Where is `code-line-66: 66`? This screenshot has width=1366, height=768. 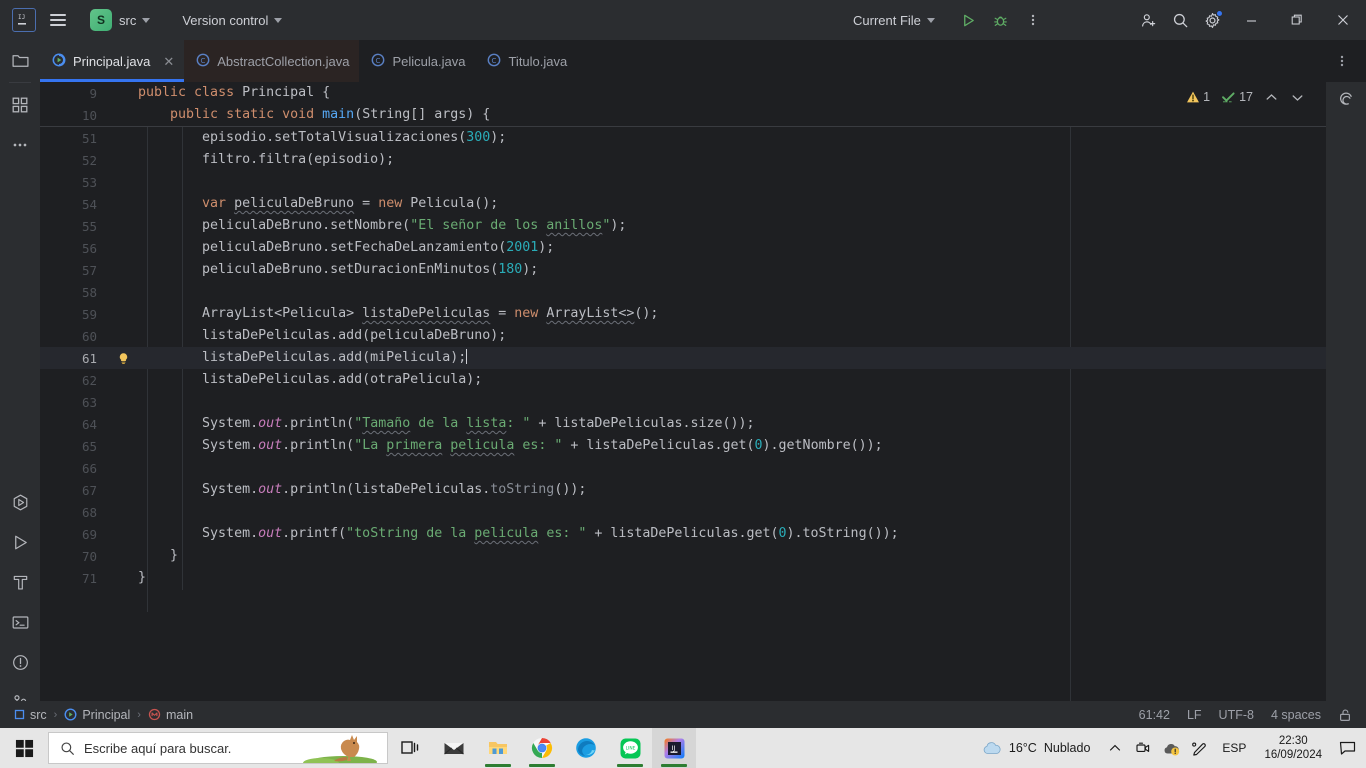
code-line-66: 66 is located at coordinates (683, 468).